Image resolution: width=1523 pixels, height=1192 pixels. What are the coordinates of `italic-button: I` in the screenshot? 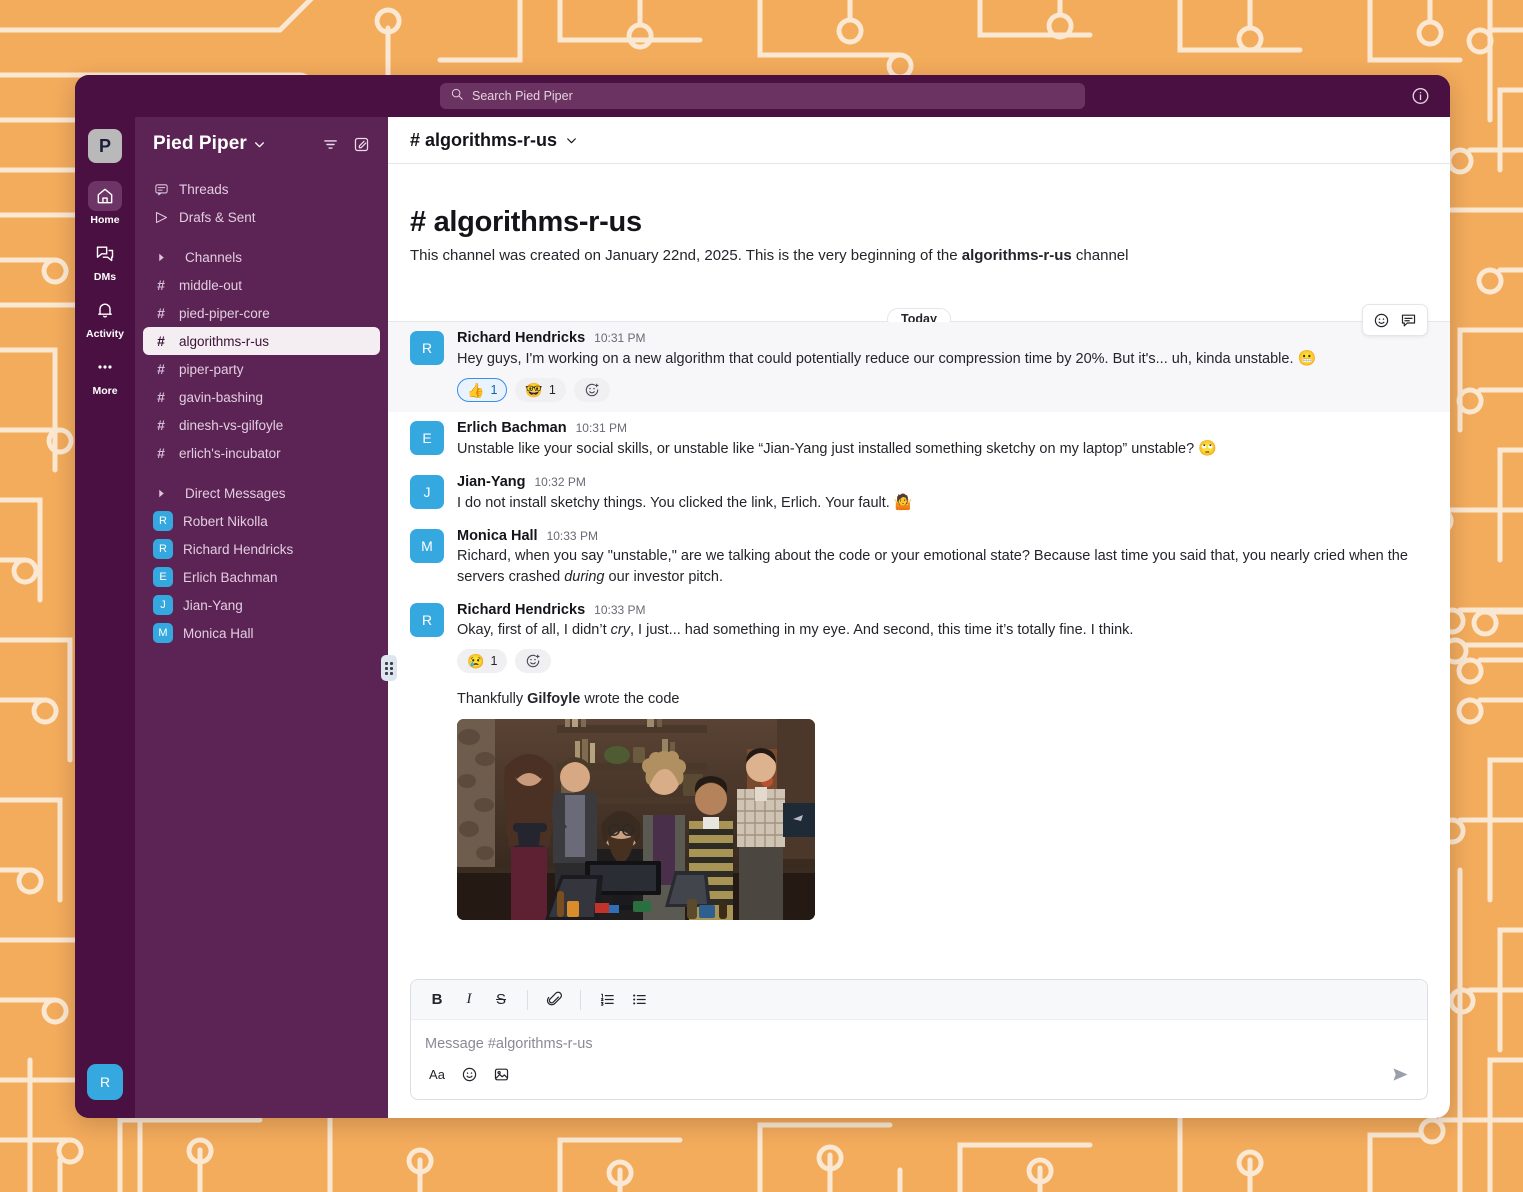 It's located at (469, 1000).